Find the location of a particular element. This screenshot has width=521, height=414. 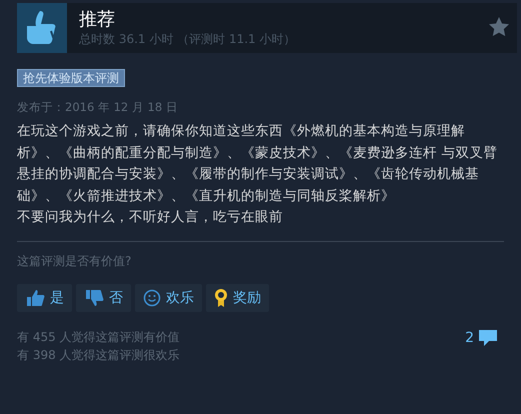

yes-button: 是 is located at coordinates (44, 298).